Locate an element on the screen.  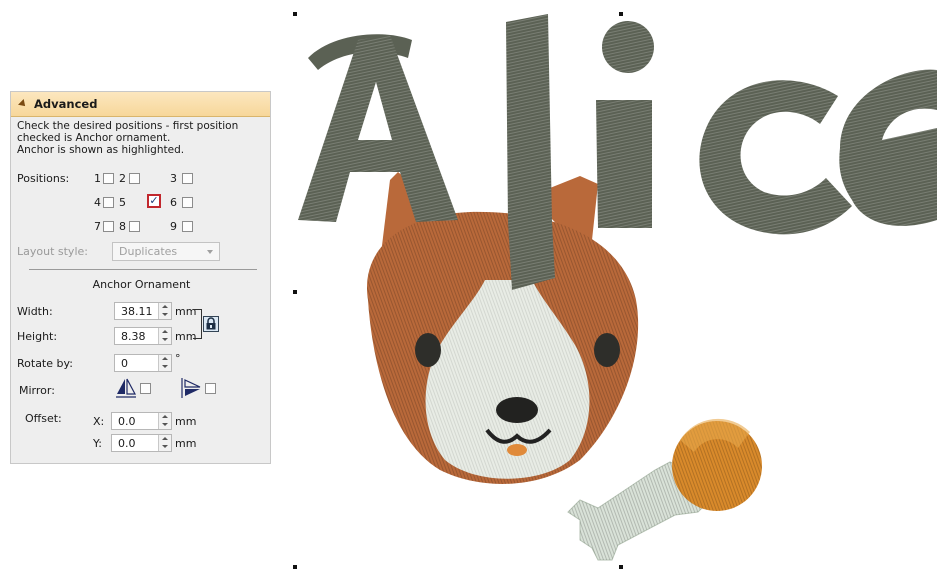
offset-label: Offset: is located at coordinates (43, 418).